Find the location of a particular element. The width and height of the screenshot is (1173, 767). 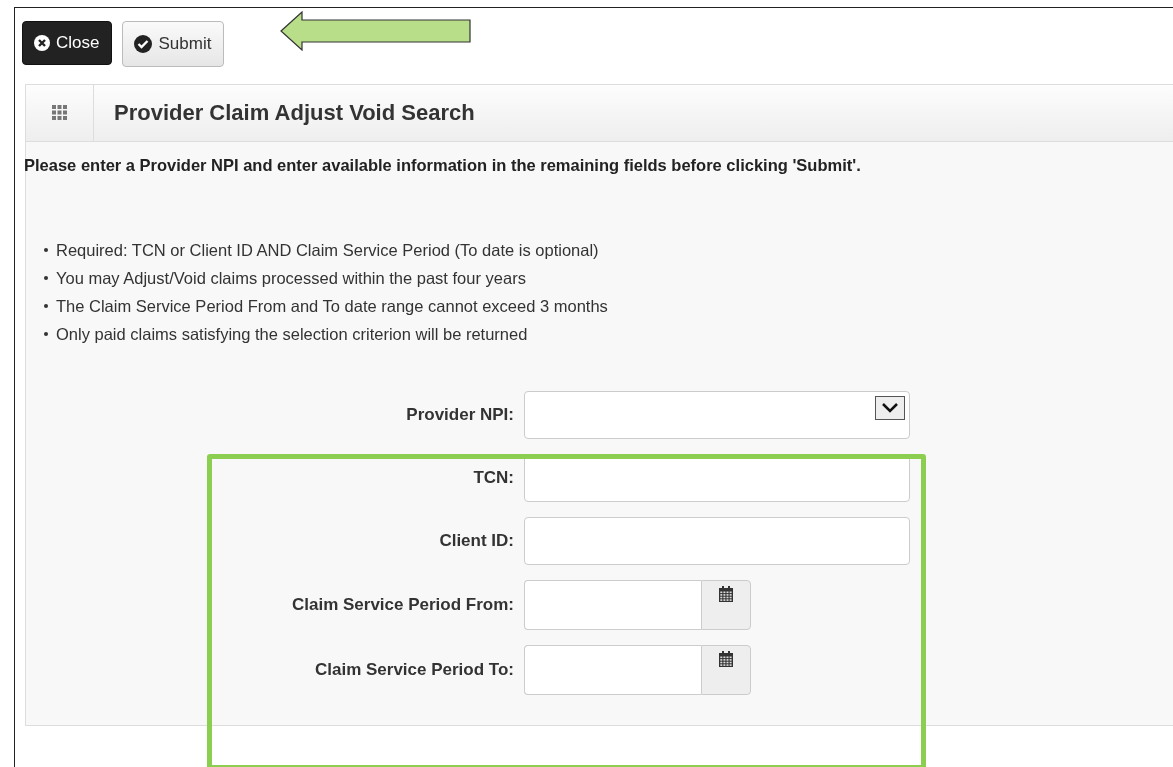

field-label: Client ID: is located at coordinates (476, 541).